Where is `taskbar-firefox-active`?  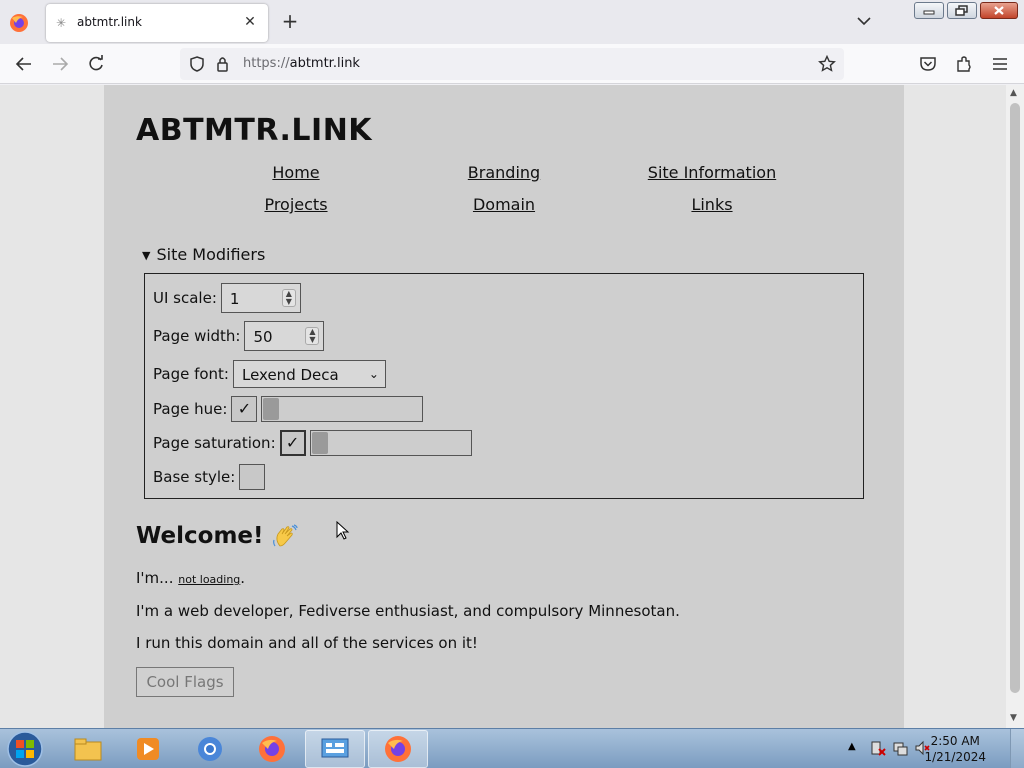
taskbar-firefox-active is located at coordinates (398, 749).